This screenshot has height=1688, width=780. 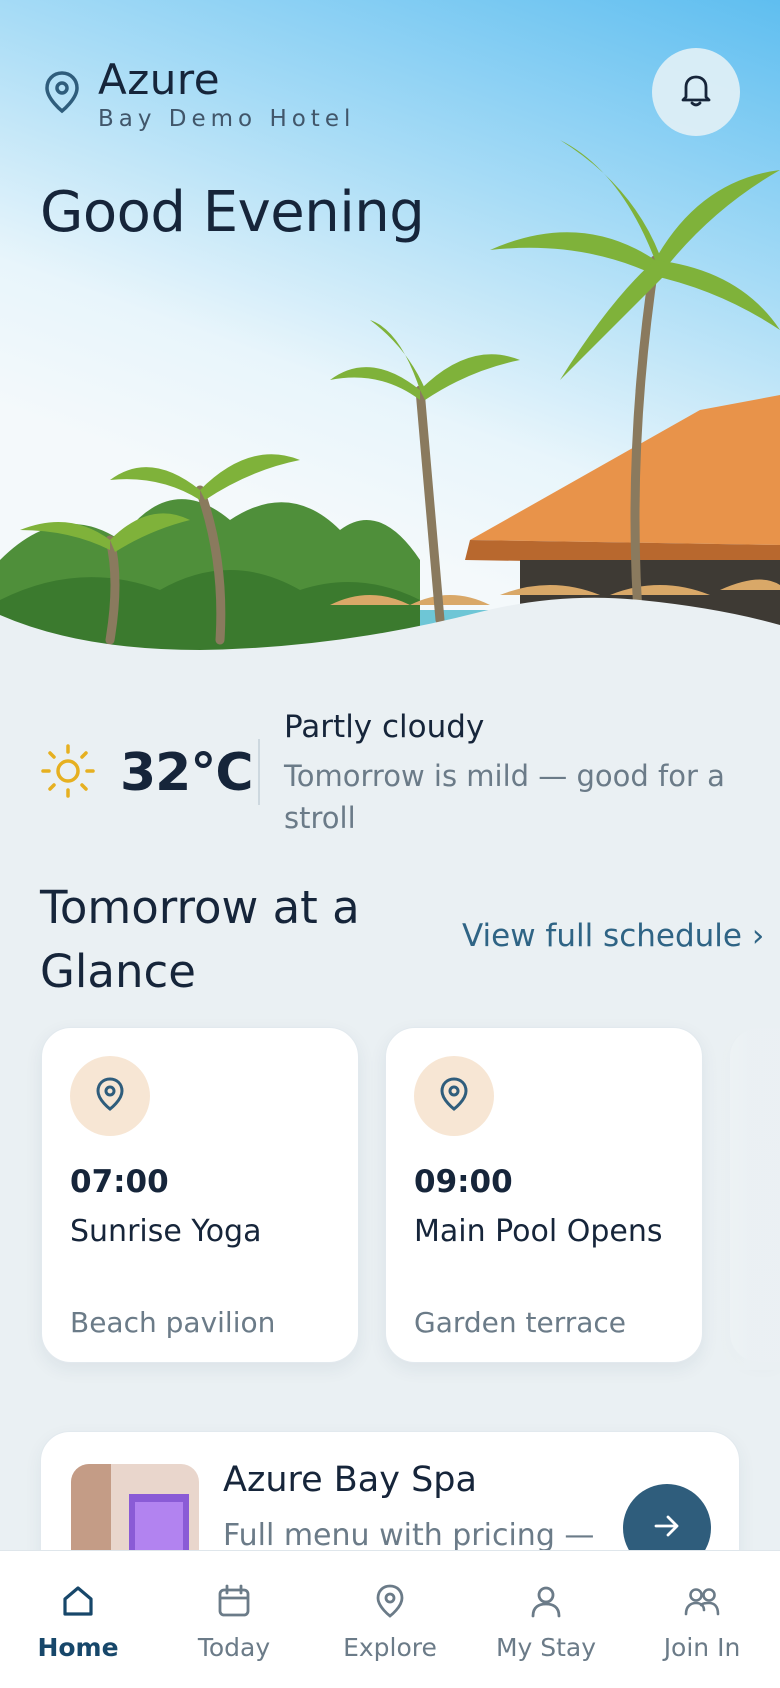 I want to click on spa-title: Azure Bay Spa, so click(x=350, y=1480).